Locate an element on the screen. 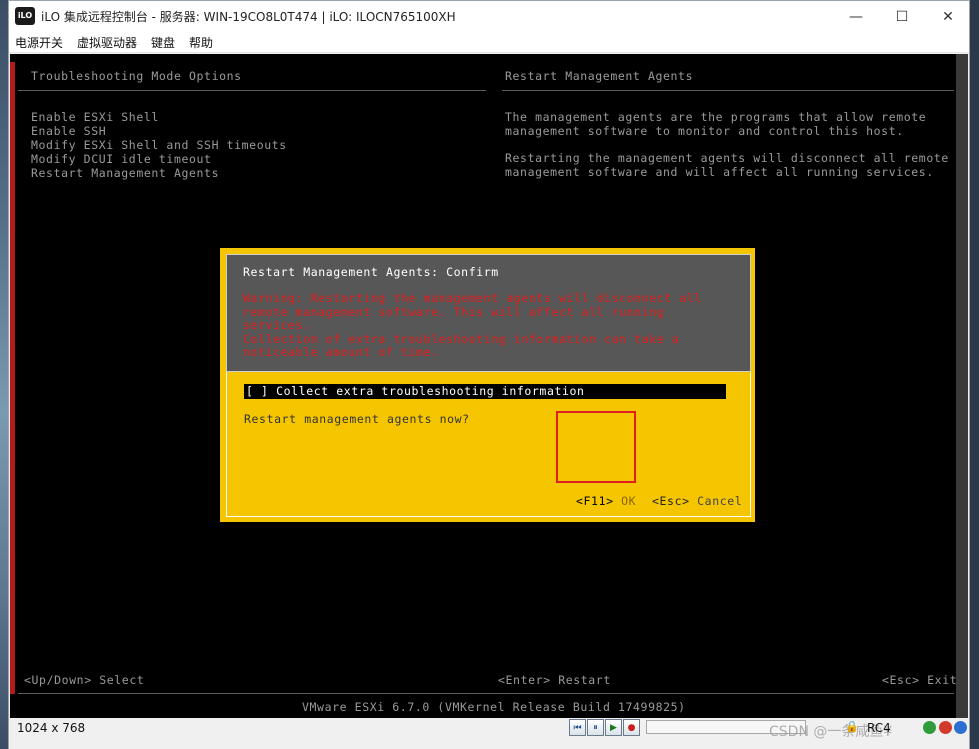 The height and width of the screenshot is (749, 979). option-enable-ssh: Enable SSH is located at coordinates (68, 131).